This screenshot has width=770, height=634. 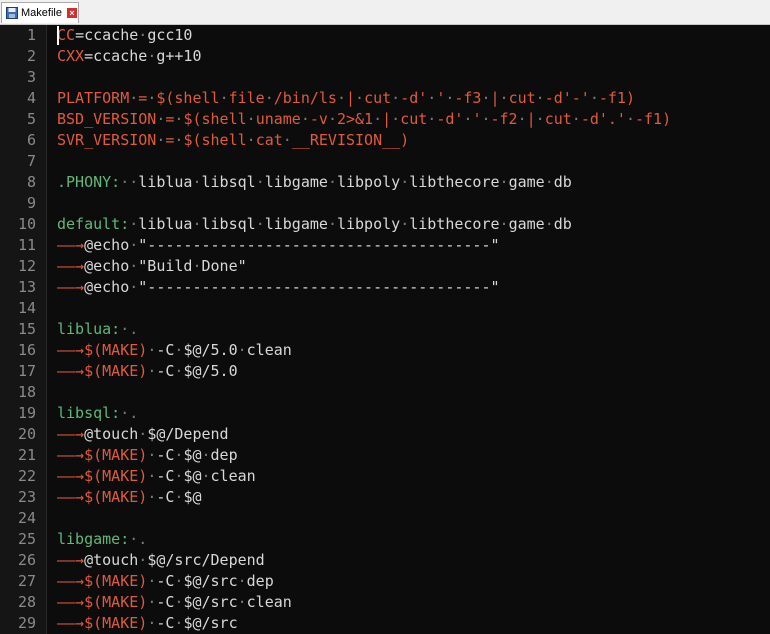 I want to click on code-line: 20 ——→@touch·$@/Depend, so click(x=385, y=434).